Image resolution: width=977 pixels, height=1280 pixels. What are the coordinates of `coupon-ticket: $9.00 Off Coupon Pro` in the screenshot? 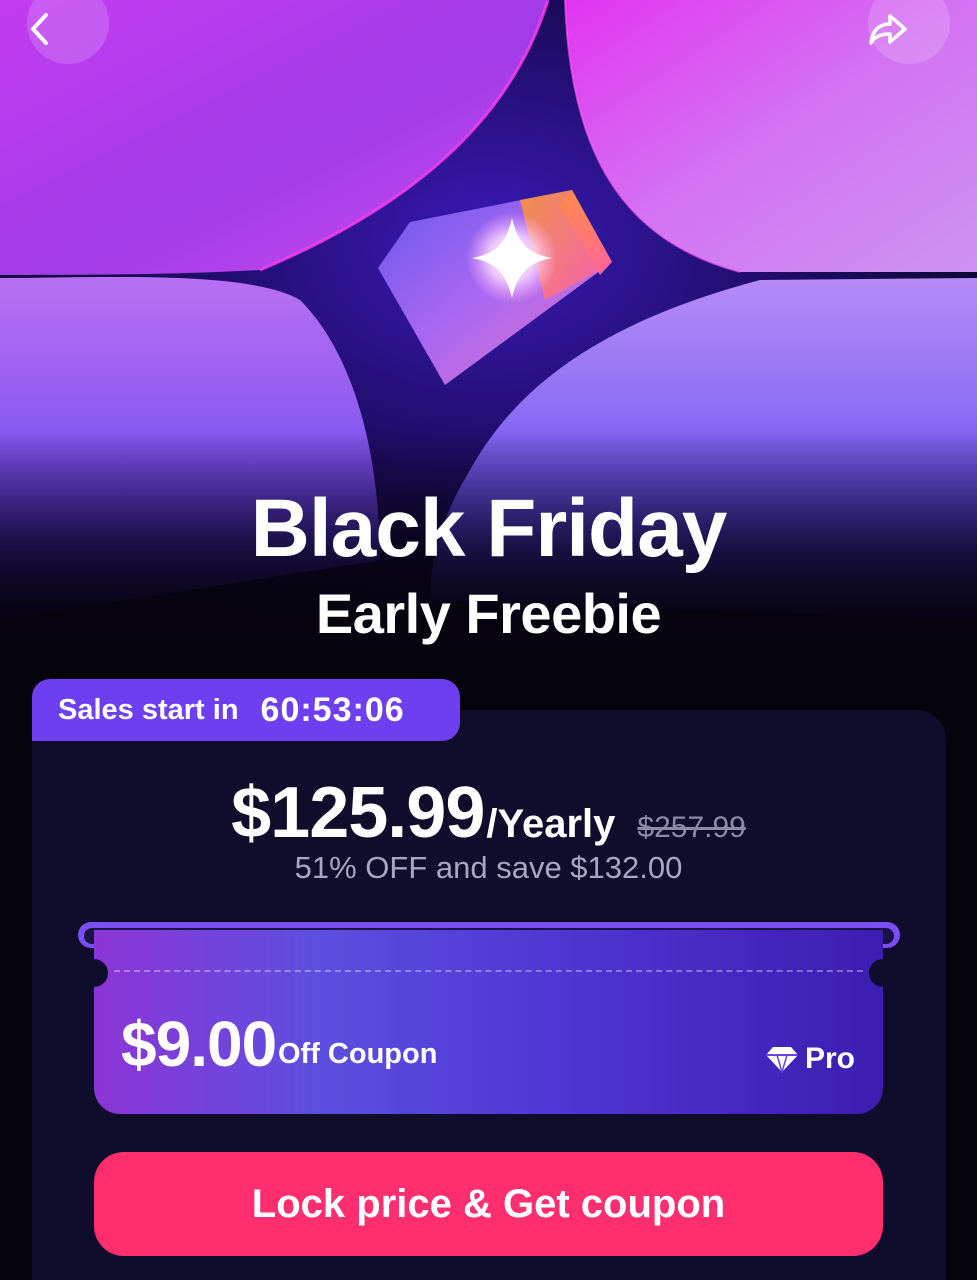 It's located at (488, 1022).